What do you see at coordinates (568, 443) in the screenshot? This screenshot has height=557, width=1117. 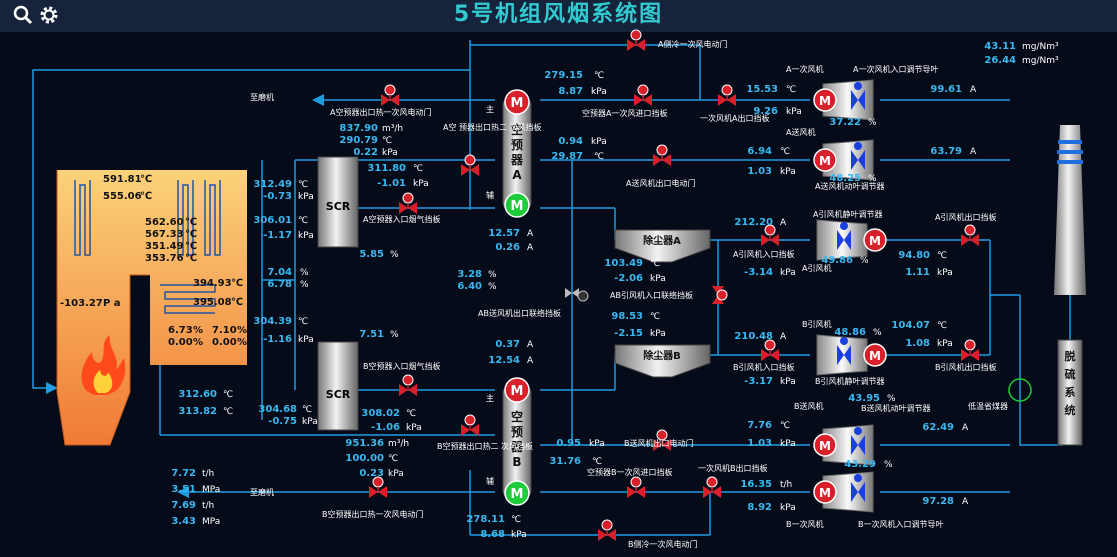 I see `ph-b-sa-press: 0.95` at bounding box center [568, 443].